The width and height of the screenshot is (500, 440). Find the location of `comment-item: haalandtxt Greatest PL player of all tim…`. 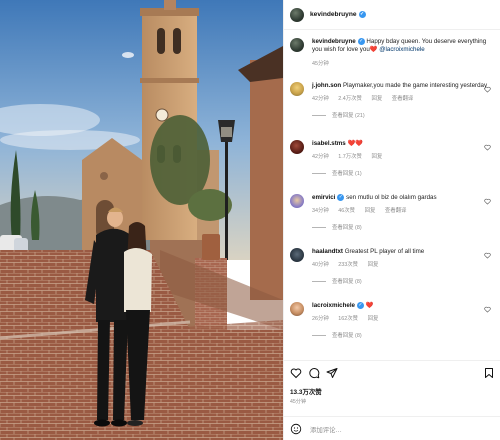

comment-item: haalandtxt Greatest PL player of all tim… is located at coordinates (392, 266).